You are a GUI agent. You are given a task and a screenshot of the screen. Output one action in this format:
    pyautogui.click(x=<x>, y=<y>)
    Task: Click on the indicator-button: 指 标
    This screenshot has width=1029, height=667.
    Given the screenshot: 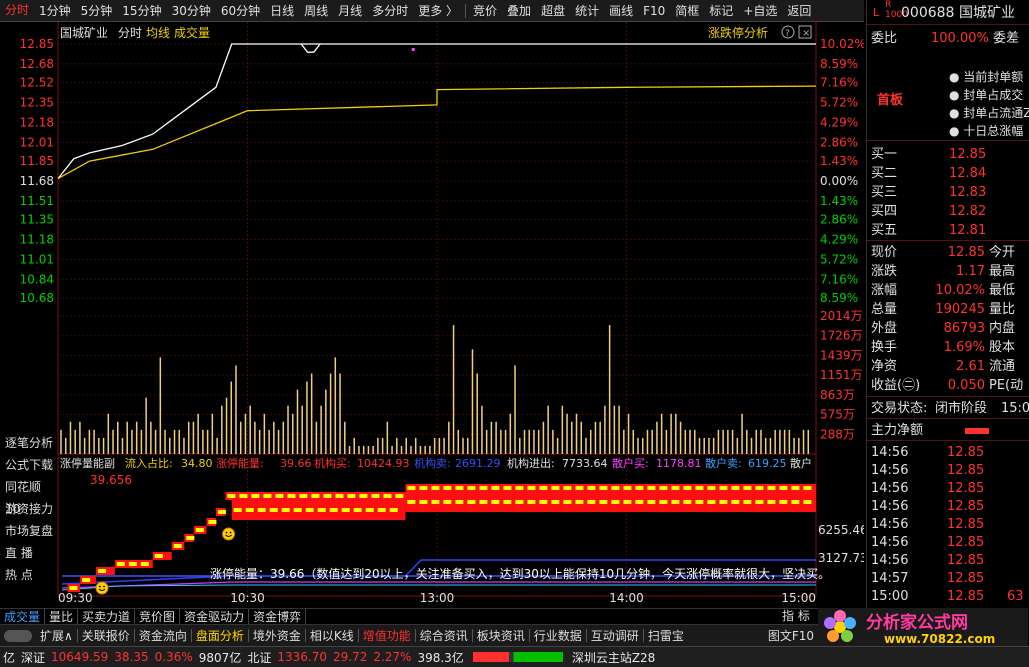 What is the action you would take?
    pyautogui.click(x=800, y=616)
    